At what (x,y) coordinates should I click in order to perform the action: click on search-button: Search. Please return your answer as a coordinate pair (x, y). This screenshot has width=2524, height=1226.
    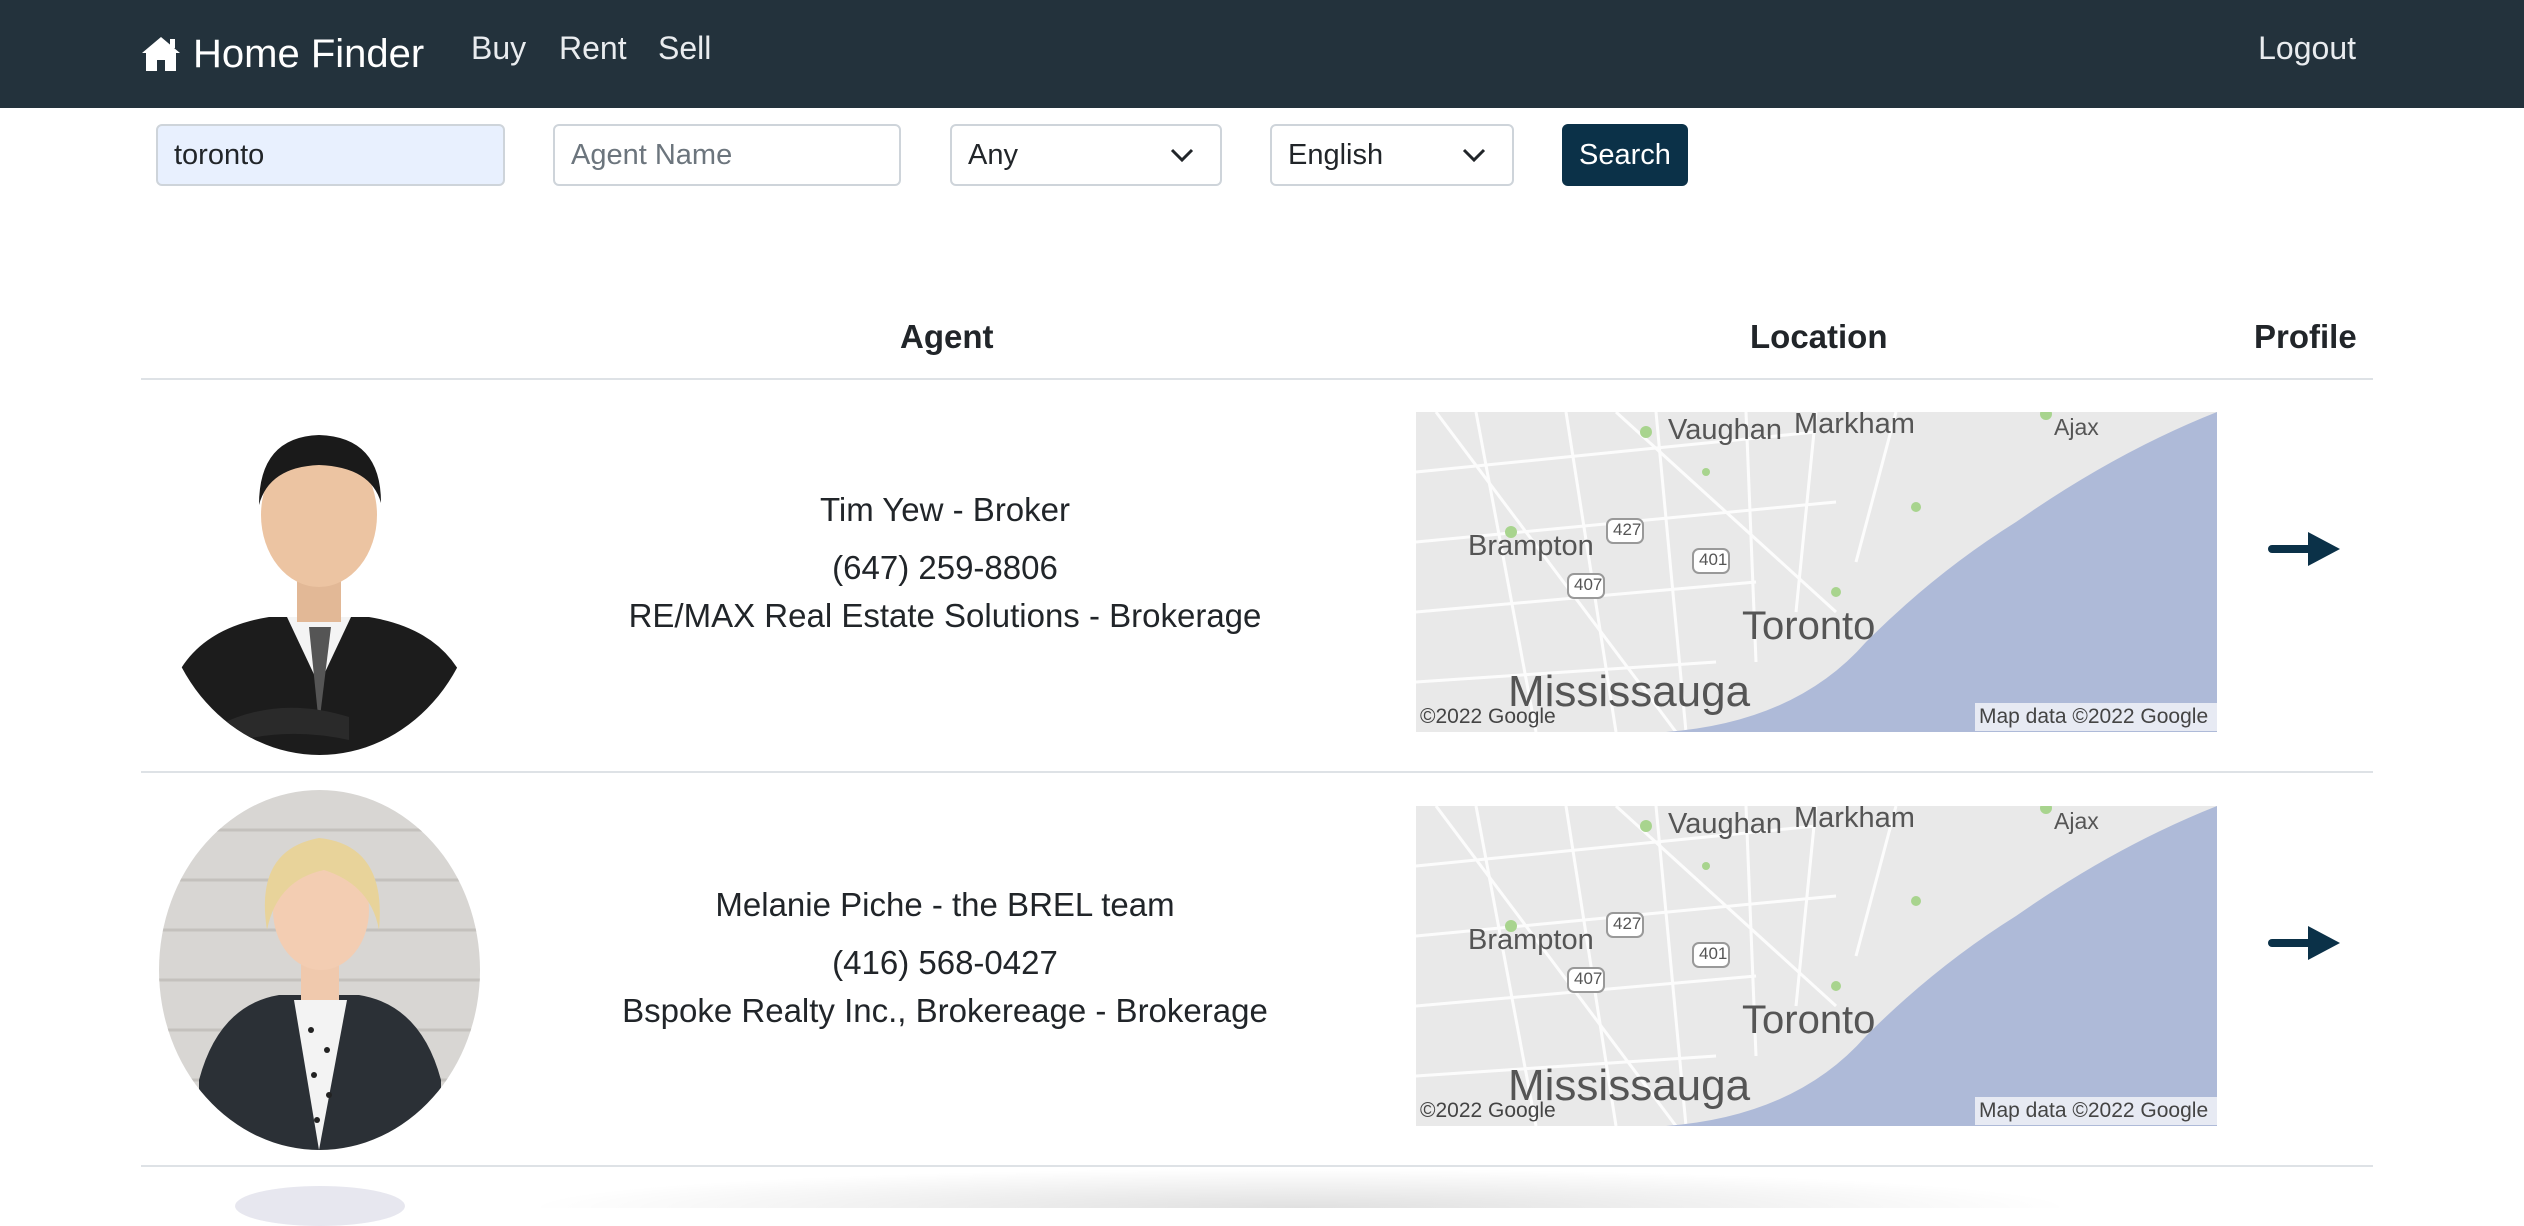
    Looking at the image, I should click on (1625, 155).